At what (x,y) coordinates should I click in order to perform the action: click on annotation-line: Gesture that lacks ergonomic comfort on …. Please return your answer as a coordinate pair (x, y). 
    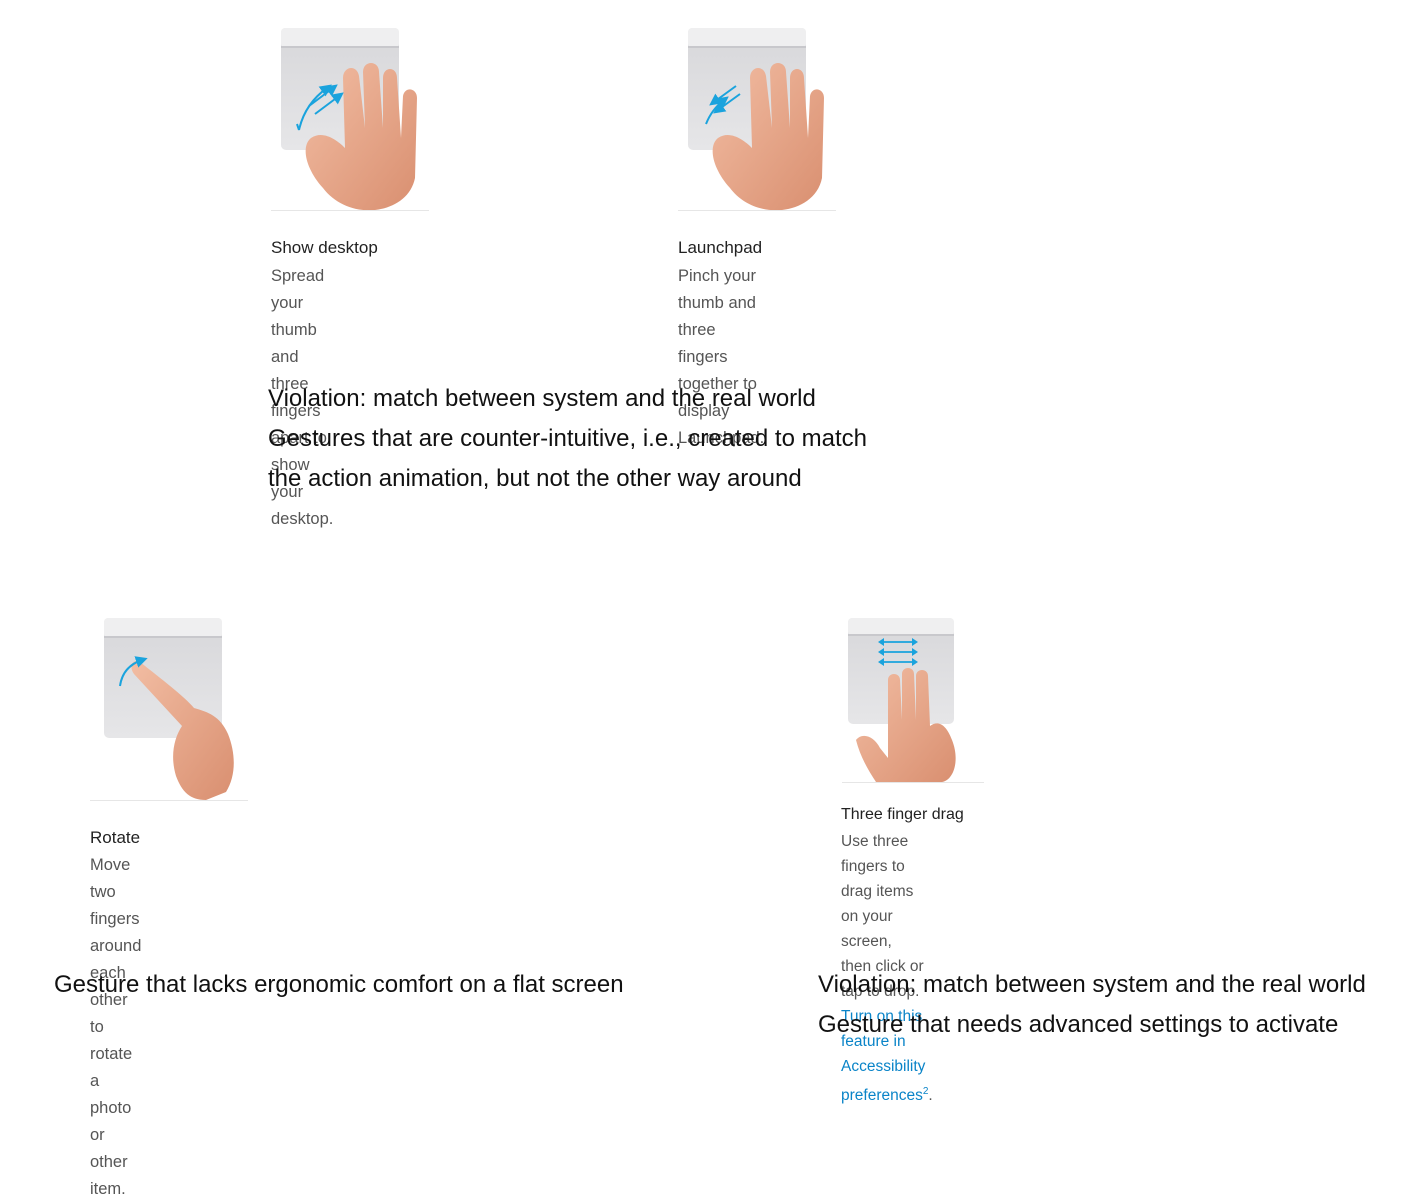
    Looking at the image, I should click on (339, 984).